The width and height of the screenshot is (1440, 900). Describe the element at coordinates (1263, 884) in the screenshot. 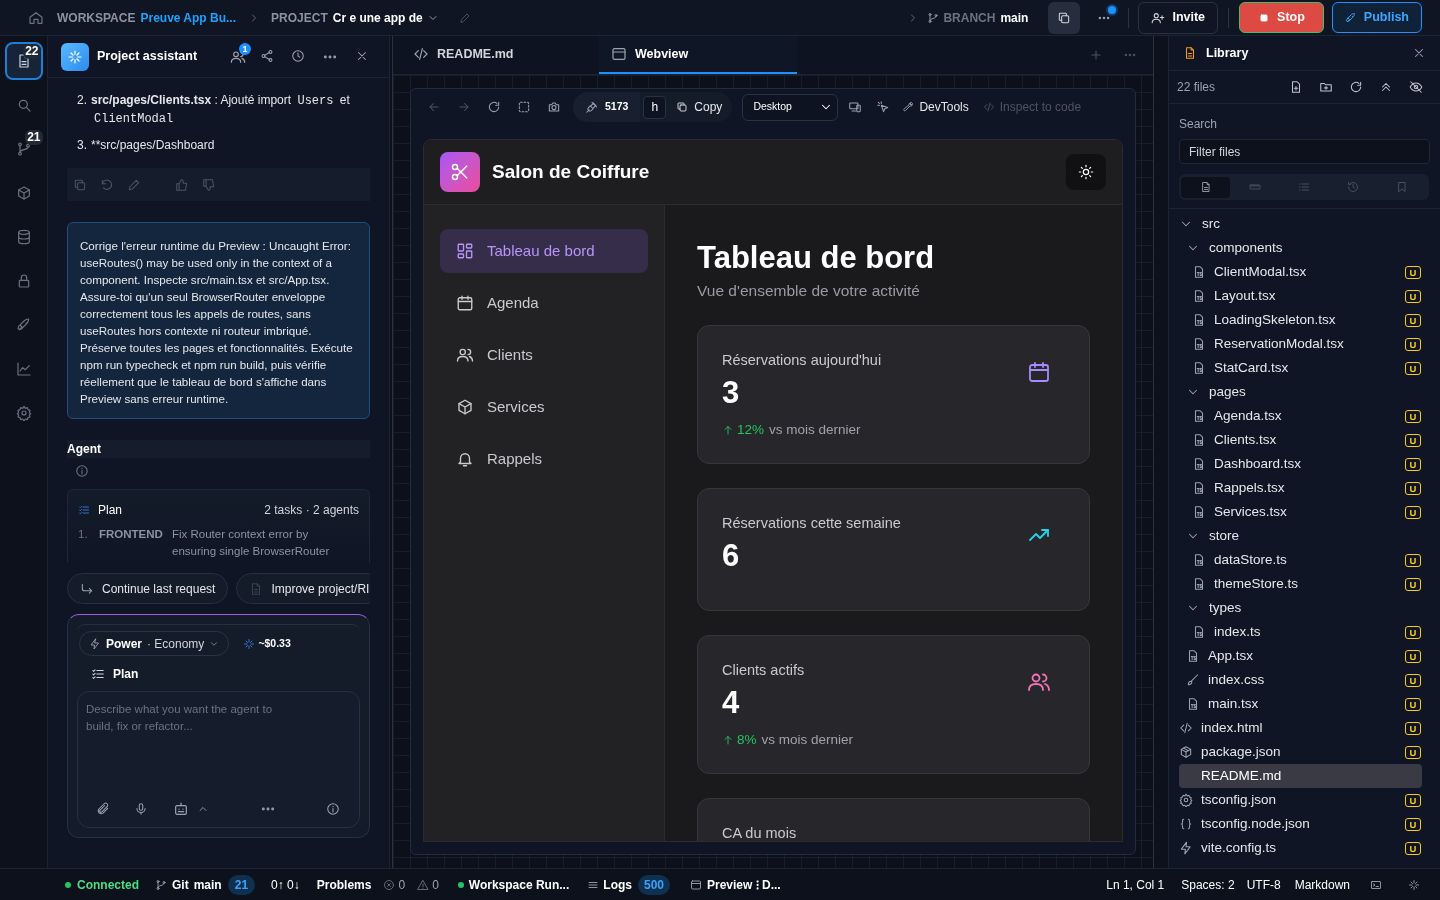

I see `encoding: UTF-8` at that location.